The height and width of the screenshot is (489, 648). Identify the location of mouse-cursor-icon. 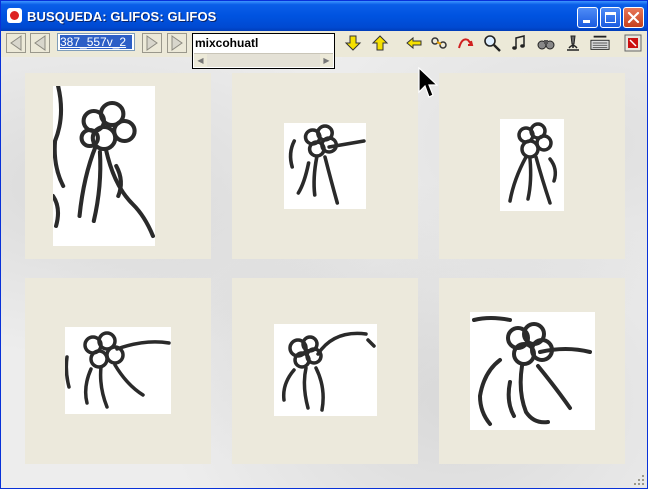
(428, 82).